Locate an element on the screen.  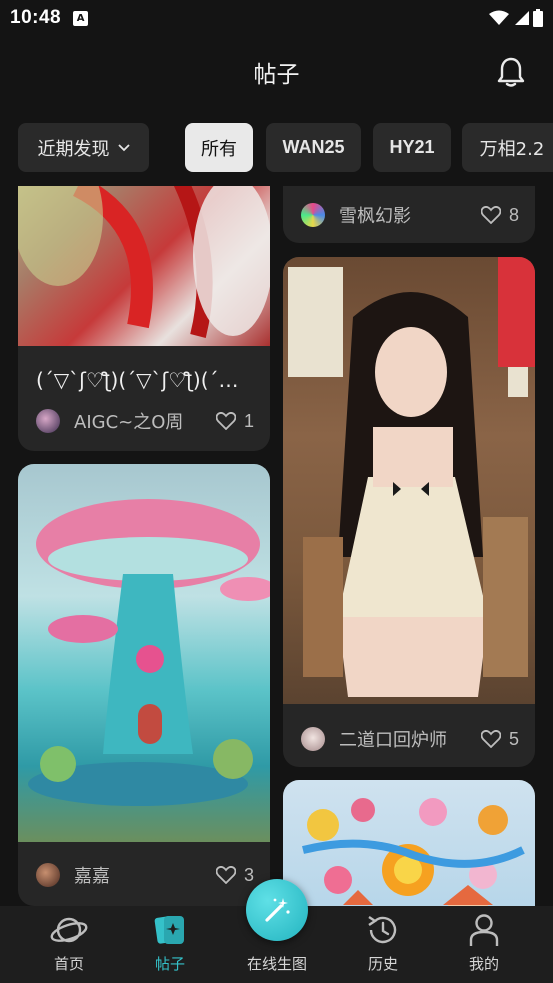
nav-home: 首页 is located at coordinates (69, 944).